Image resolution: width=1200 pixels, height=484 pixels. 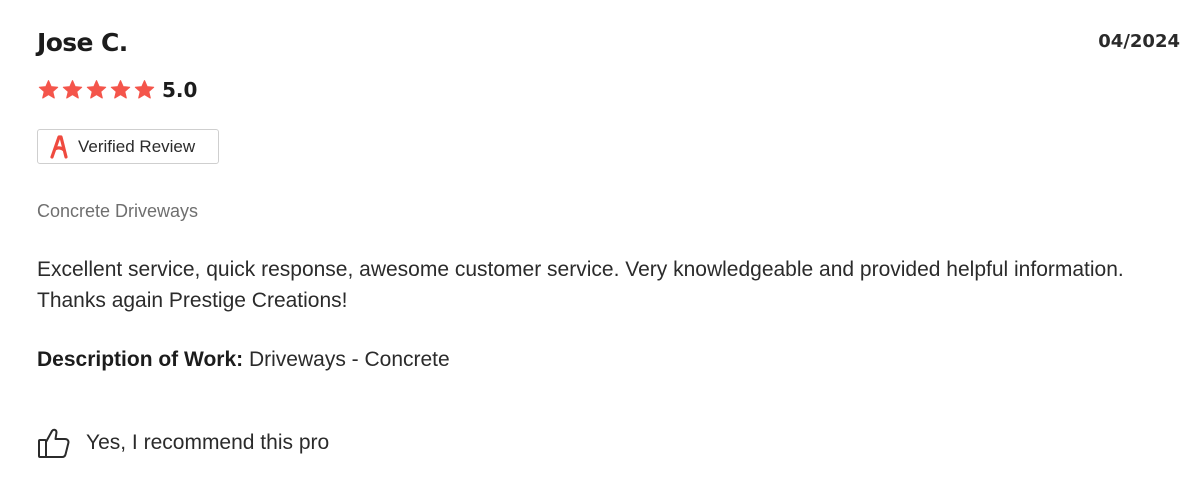 What do you see at coordinates (118, 211) in the screenshot?
I see `service-category: Concrete Driveways` at bounding box center [118, 211].